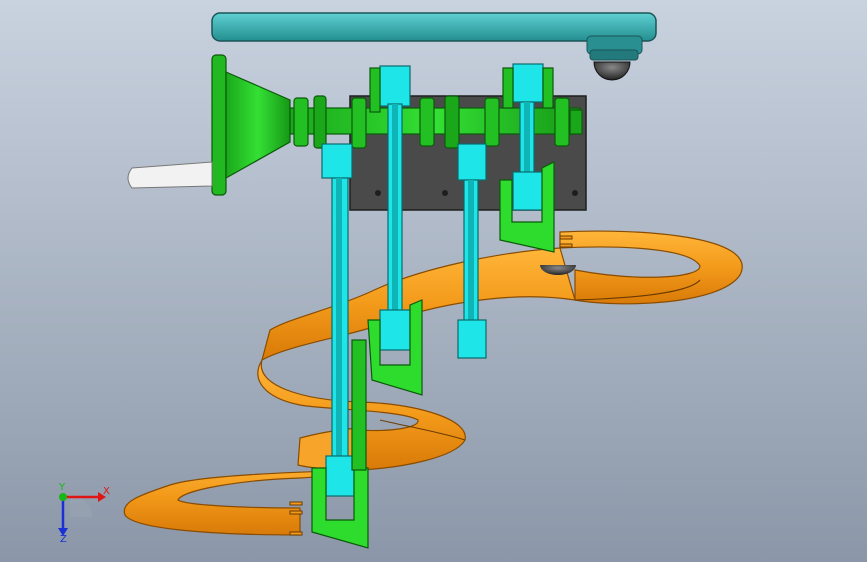  Describe the element at coordinates (82, 514) in the screenshot. I see `coordinate-triad` at that location.